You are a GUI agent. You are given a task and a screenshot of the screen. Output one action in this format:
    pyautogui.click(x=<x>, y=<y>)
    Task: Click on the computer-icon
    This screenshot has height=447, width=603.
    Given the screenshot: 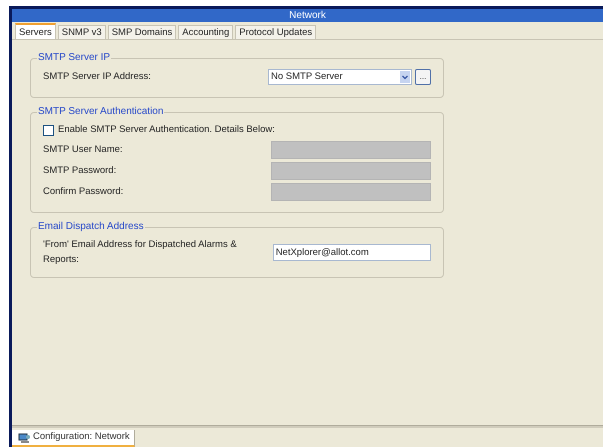 What is the action you would take?
    pyautogui.click(x=24, y=438)
    